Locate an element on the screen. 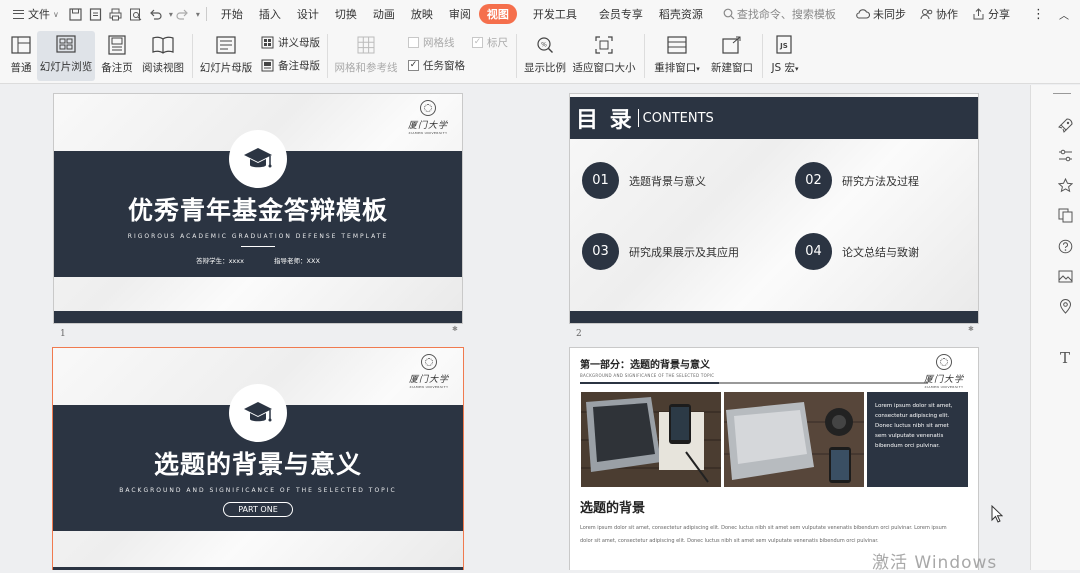  command-search: 查找命令、搜索模板 is located at coordinates (779, 14).